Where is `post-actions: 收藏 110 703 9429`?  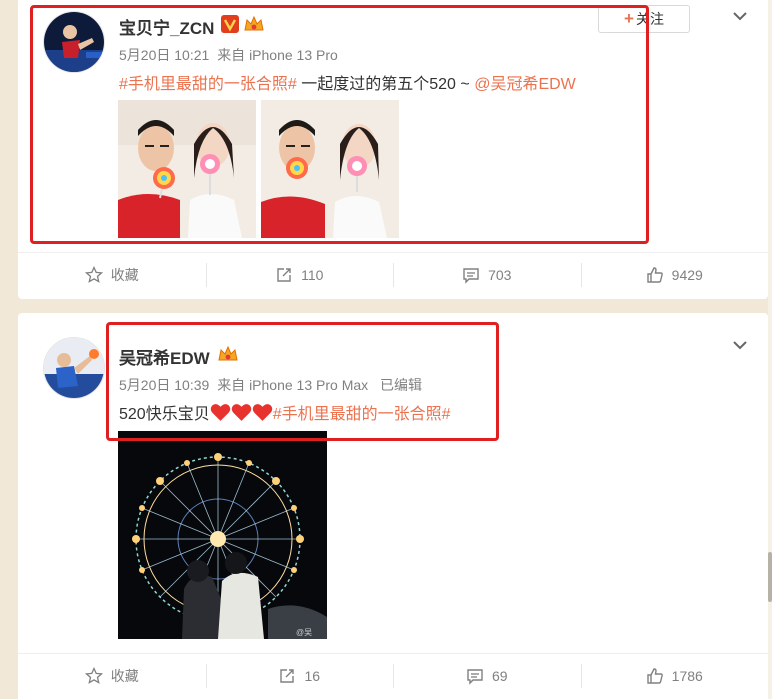 post-actions: 收藏 110 703 9429 is located at coordinates (393, 274).